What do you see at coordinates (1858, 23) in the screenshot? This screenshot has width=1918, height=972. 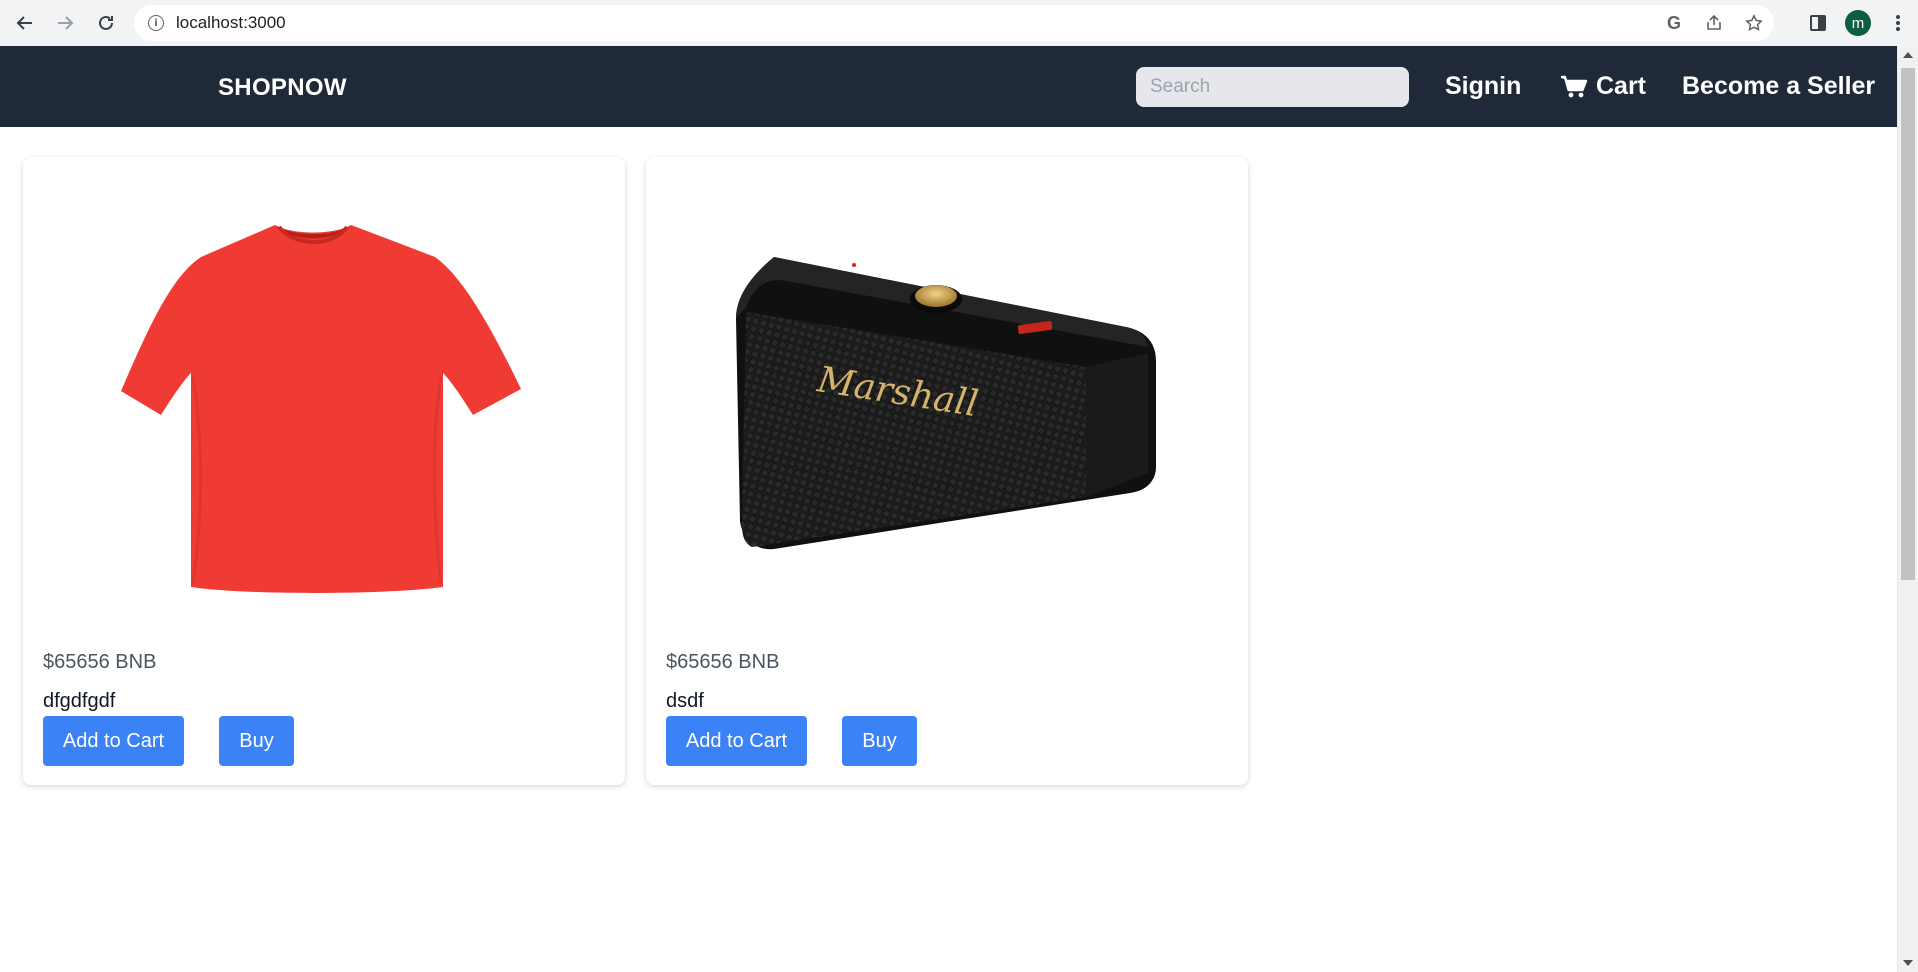 I see `avatar: m` at bounding box center [1858, 23].